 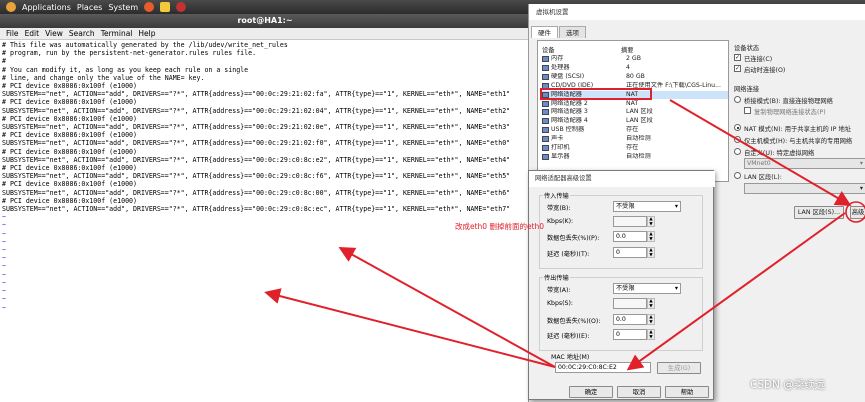 I want to click on out-kbps-input, so click(x=630, y=303).